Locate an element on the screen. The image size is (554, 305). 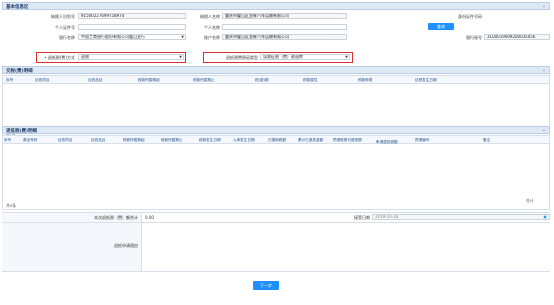
refund-type-label: 退抵税费原因类型 is located at coordinates (242, 57).